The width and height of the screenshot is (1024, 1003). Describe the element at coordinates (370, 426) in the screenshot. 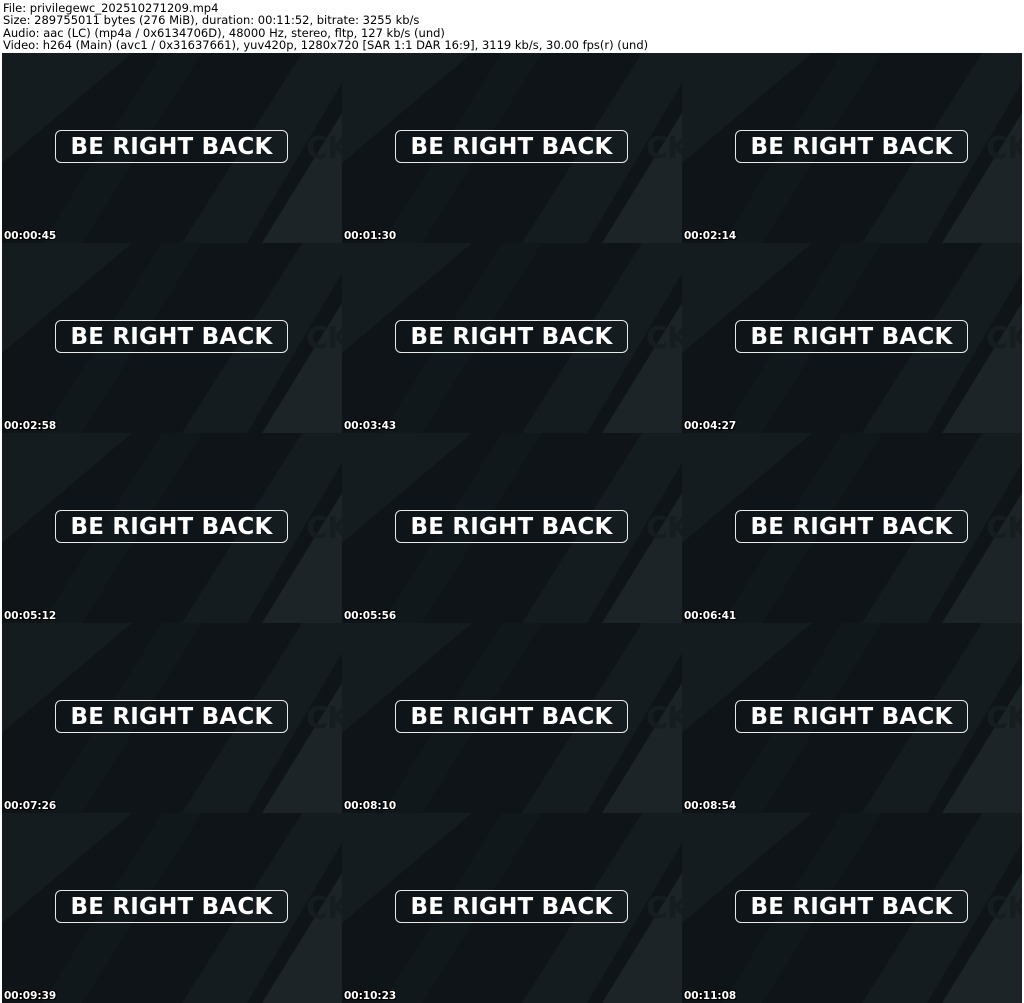

I see `frame-timestamp: 00:03:43` at that location.